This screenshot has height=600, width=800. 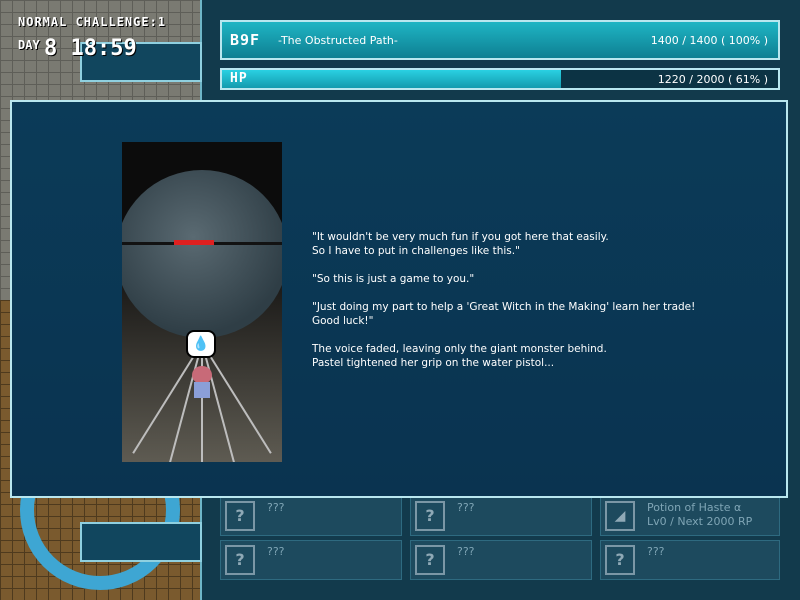 I want to click on floor-name: -The Obstructed Path-, so click(x=338, y=40).